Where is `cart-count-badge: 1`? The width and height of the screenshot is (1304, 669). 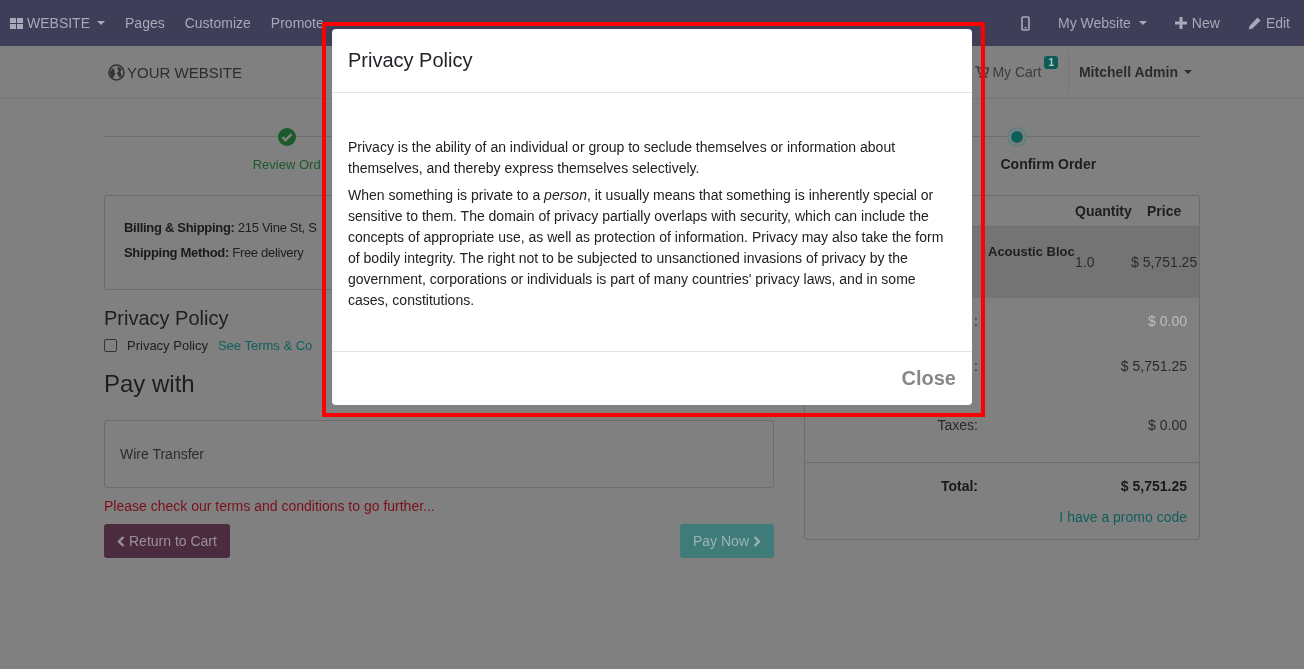
cart-count-badge: 1 is located at coordinates (1051, 62).